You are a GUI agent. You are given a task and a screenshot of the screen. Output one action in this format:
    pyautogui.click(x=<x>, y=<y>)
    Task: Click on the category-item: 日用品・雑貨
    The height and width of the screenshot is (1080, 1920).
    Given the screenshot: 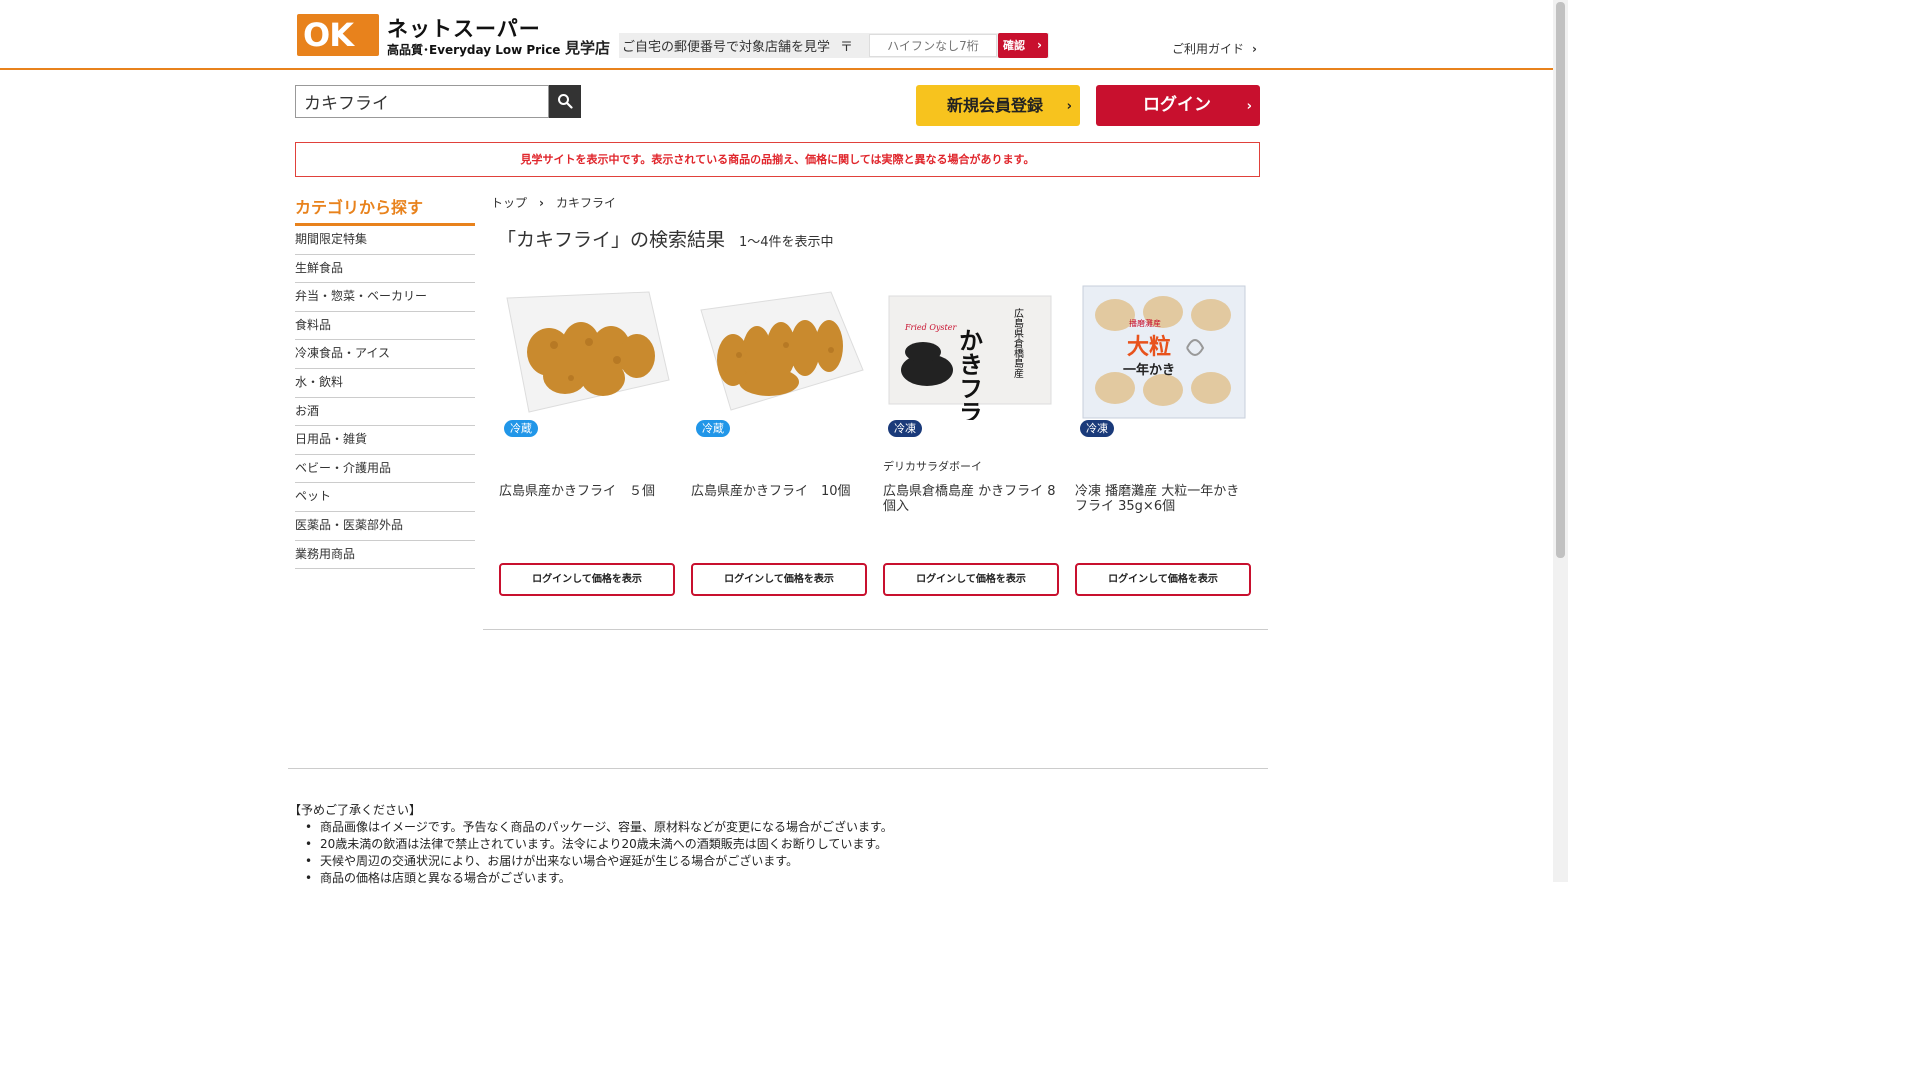 What is the action you would take?
    pyautogui.click(x=385, y=440)
    